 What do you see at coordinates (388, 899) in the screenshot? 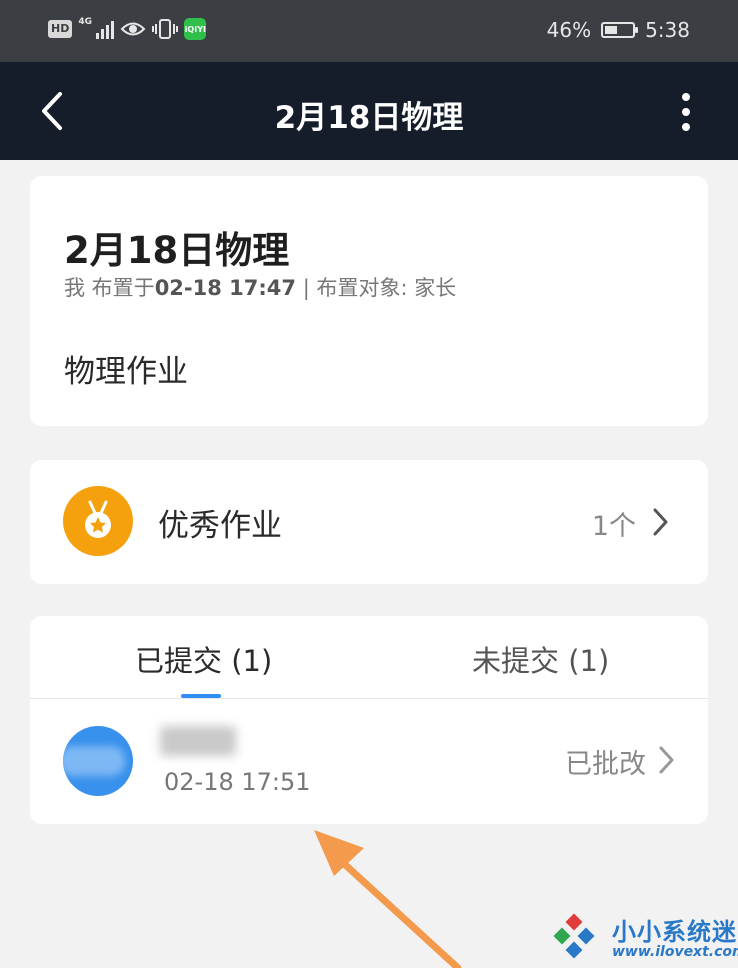
I see `annotation-arrow-icon` at bounding box center [388, 899].